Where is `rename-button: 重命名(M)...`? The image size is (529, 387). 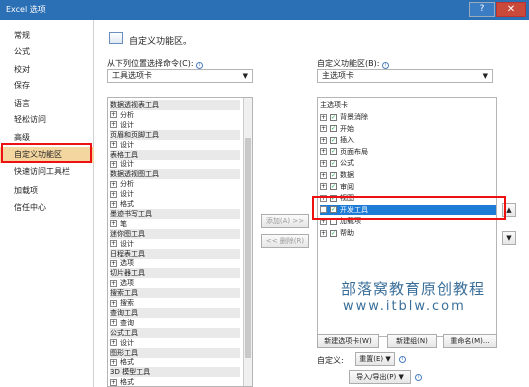 rename-button: 重命名(M)... is located at coordinates (470, 341).